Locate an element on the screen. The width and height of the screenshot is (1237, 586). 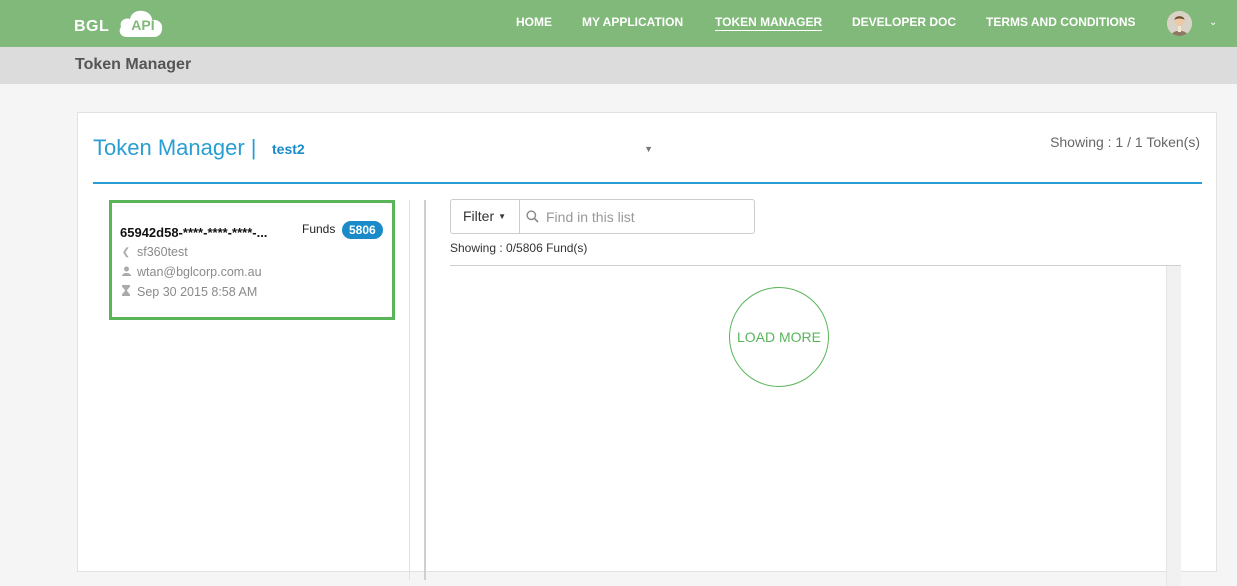
brand-logo: BGL API is located at coordinates (119, 24).